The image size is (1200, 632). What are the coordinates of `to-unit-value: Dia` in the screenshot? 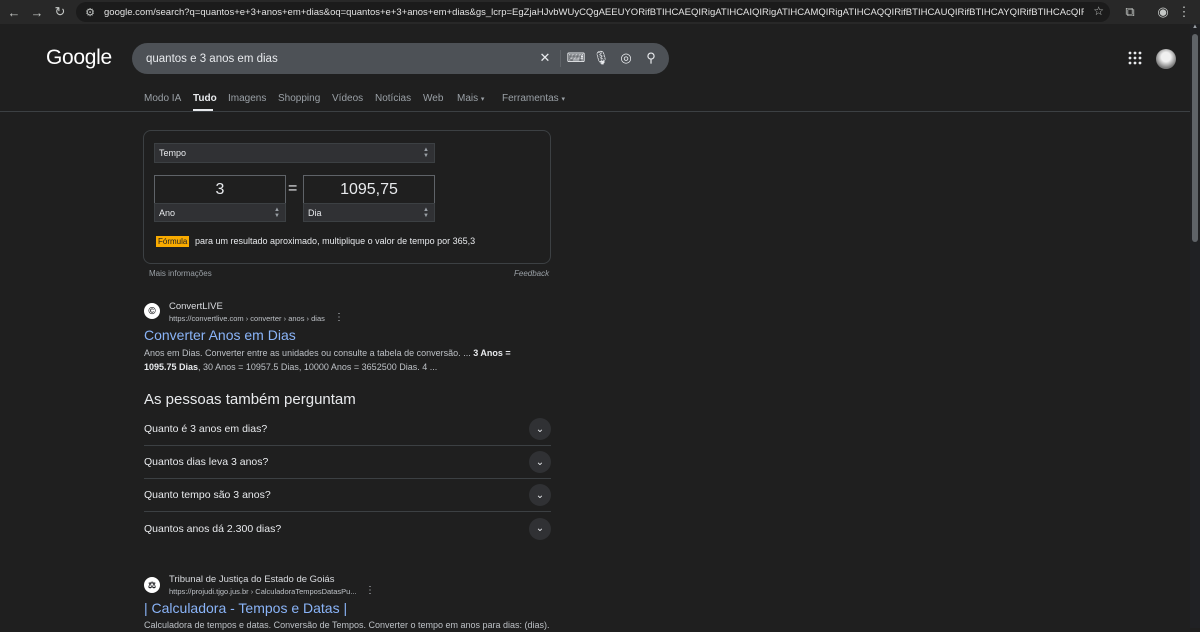 It's located at (315, 212).